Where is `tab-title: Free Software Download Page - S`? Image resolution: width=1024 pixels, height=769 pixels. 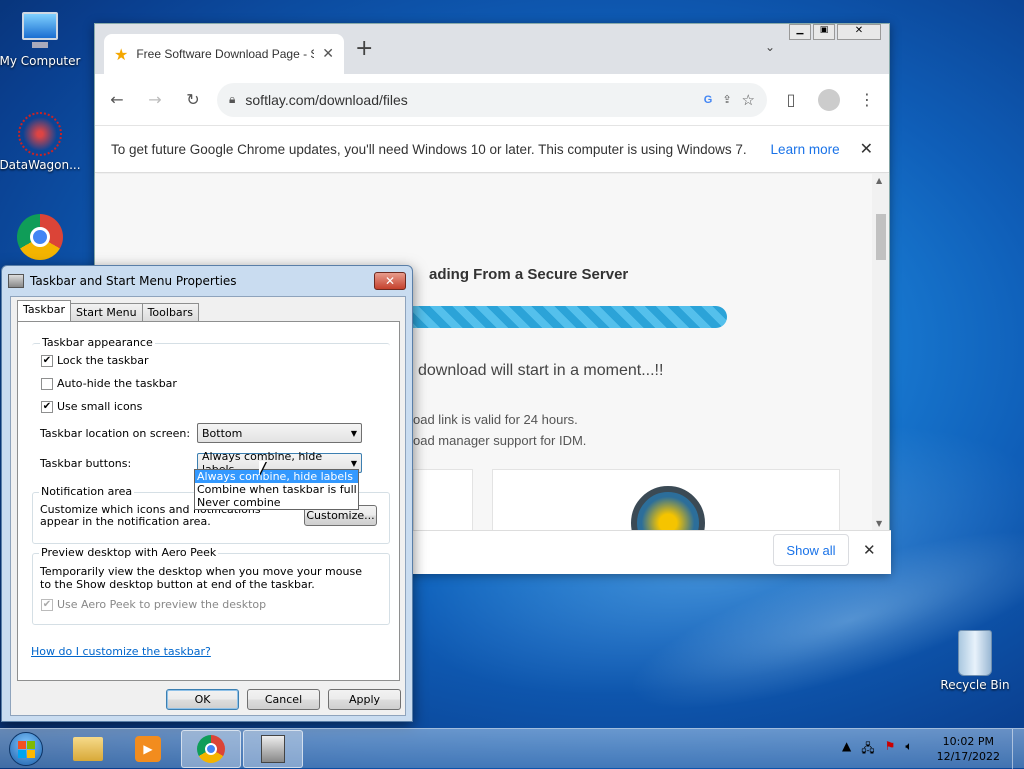
tab-title: Free Software Download Page - S is located at coordinates (225, 54).